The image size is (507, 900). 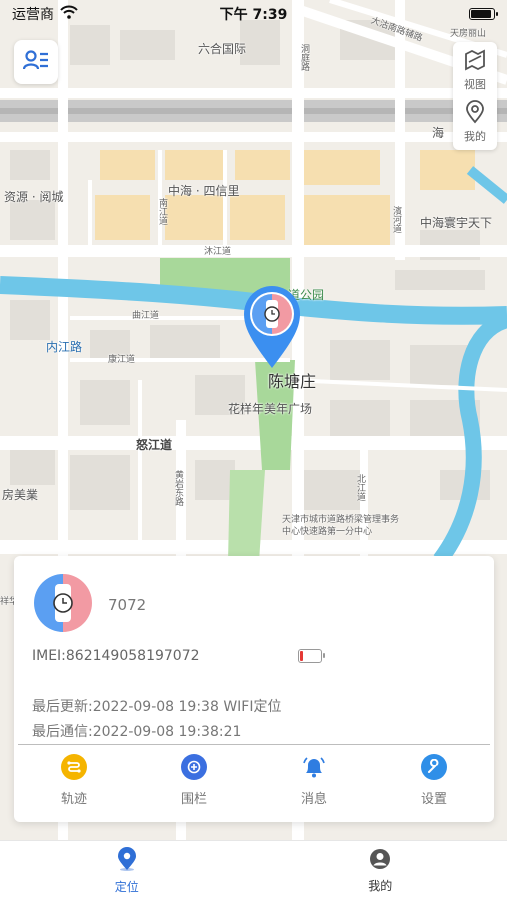 I want to click on tab-mine-label: 我的, so click(x=380, y=885).